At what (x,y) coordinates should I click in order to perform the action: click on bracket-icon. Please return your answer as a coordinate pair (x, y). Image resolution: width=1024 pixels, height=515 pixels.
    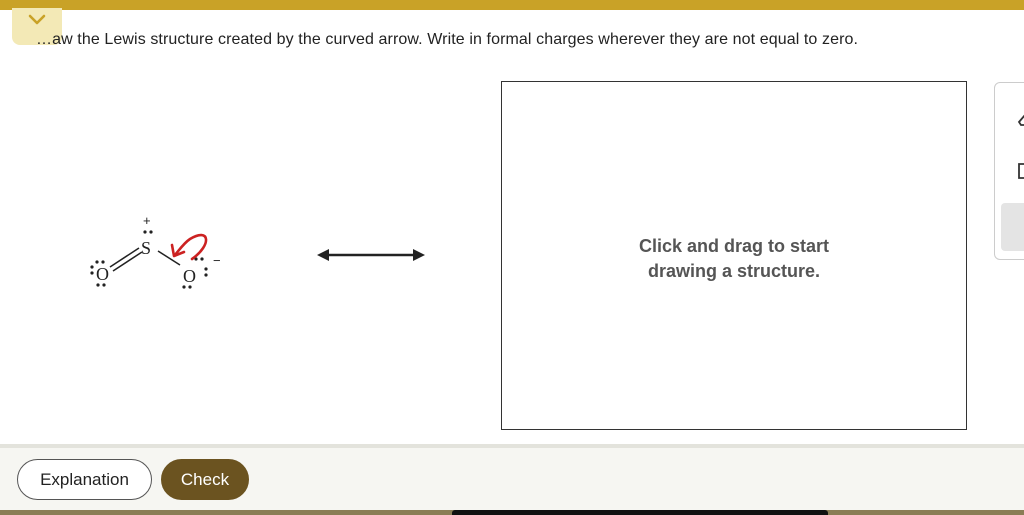
    Looking at the image, I should click on (1020, 171).